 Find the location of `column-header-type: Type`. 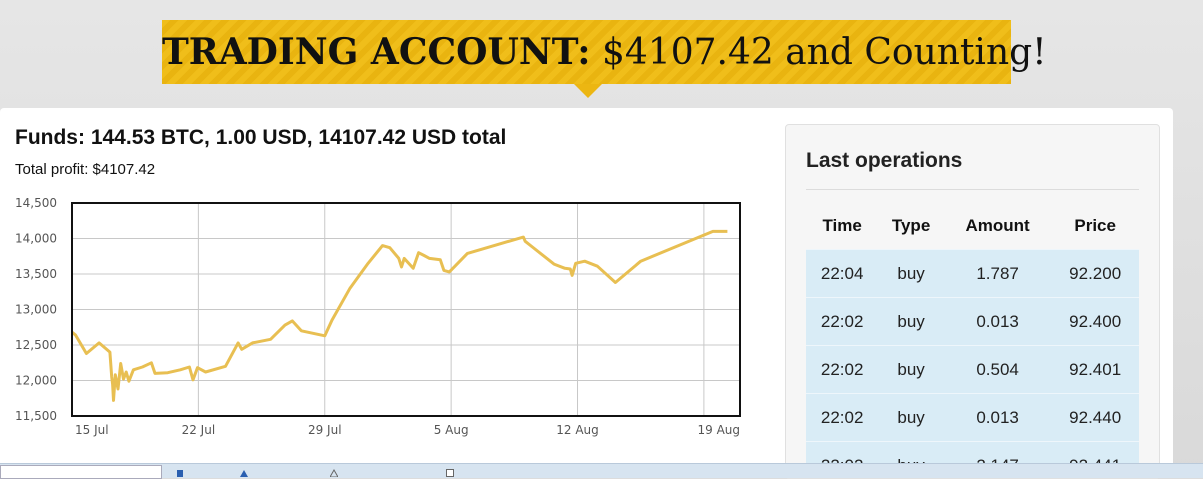

column-header-type: Type is located at coordinates (911, 226).